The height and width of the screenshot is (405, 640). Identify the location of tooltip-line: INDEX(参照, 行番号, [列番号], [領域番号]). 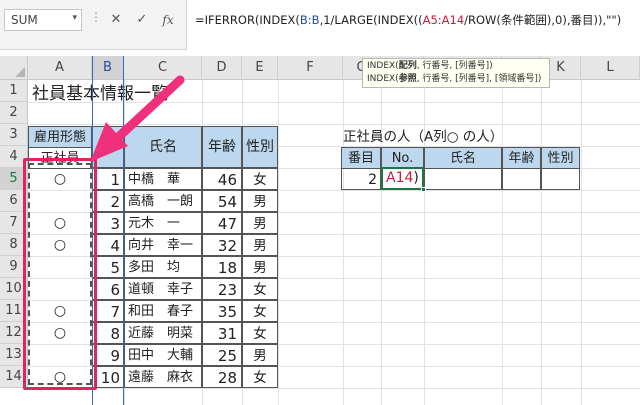
(454, 79).